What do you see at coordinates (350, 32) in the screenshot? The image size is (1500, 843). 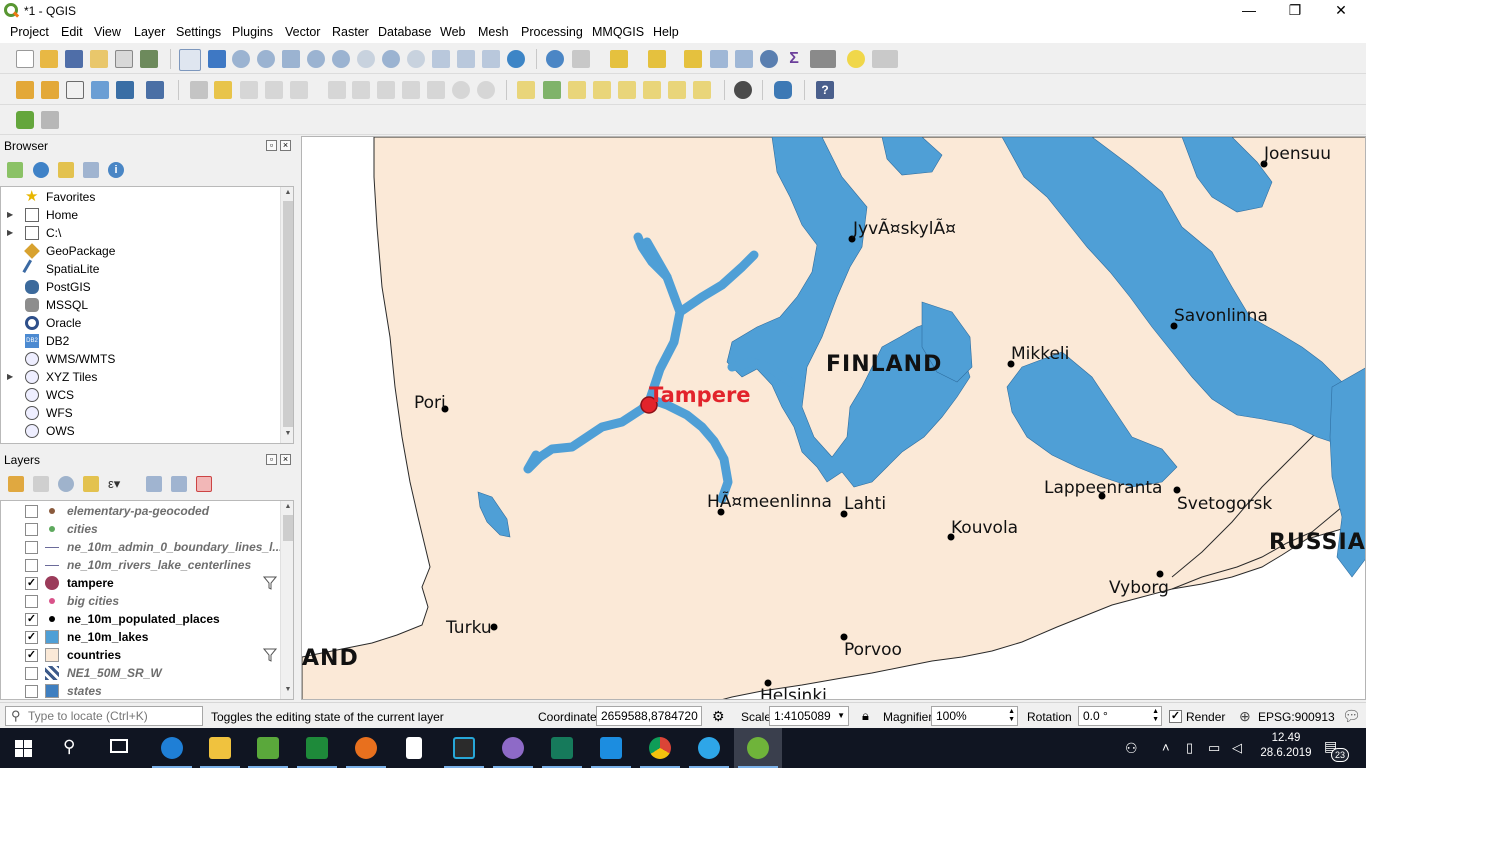 I see `menu-raster: Raster` at bounding box center [350, 32].